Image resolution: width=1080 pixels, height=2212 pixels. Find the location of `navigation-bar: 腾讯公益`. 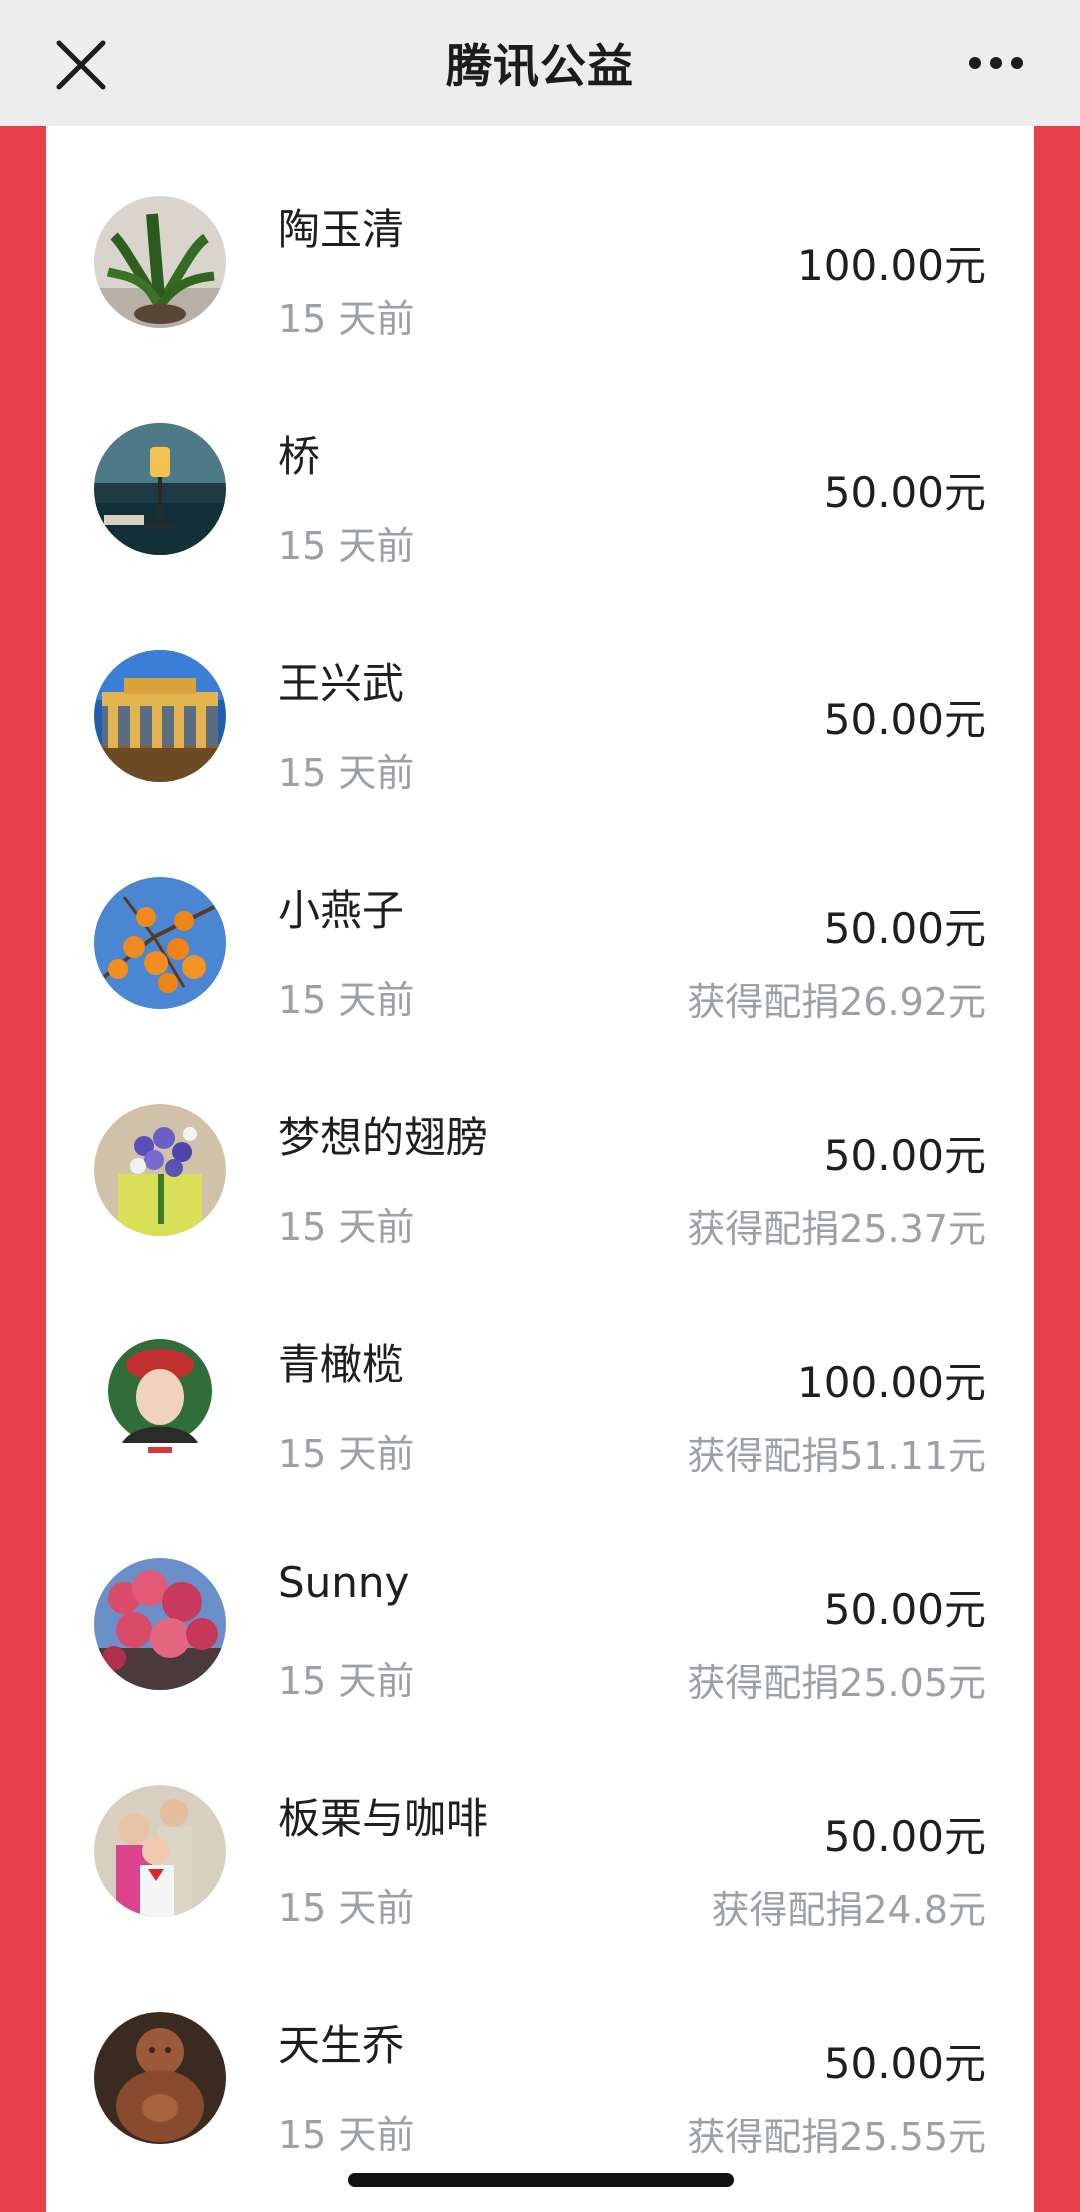

navigation-bar: 腾讯公益 is located at coordinates (540, 63).